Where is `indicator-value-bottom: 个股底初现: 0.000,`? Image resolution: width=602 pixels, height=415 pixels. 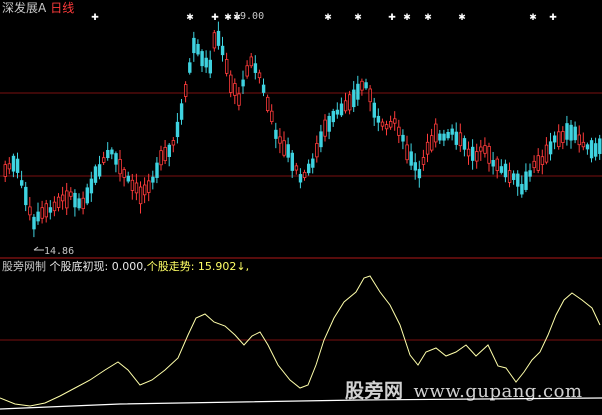 indicator-value-bottom: 个股底初现: 0.000, is located at coordinates (98, 266).